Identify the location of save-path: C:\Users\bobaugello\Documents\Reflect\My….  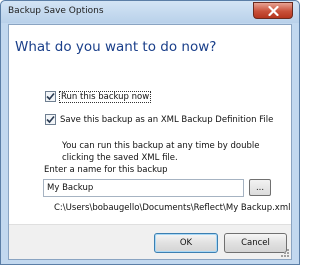
(172, 208).